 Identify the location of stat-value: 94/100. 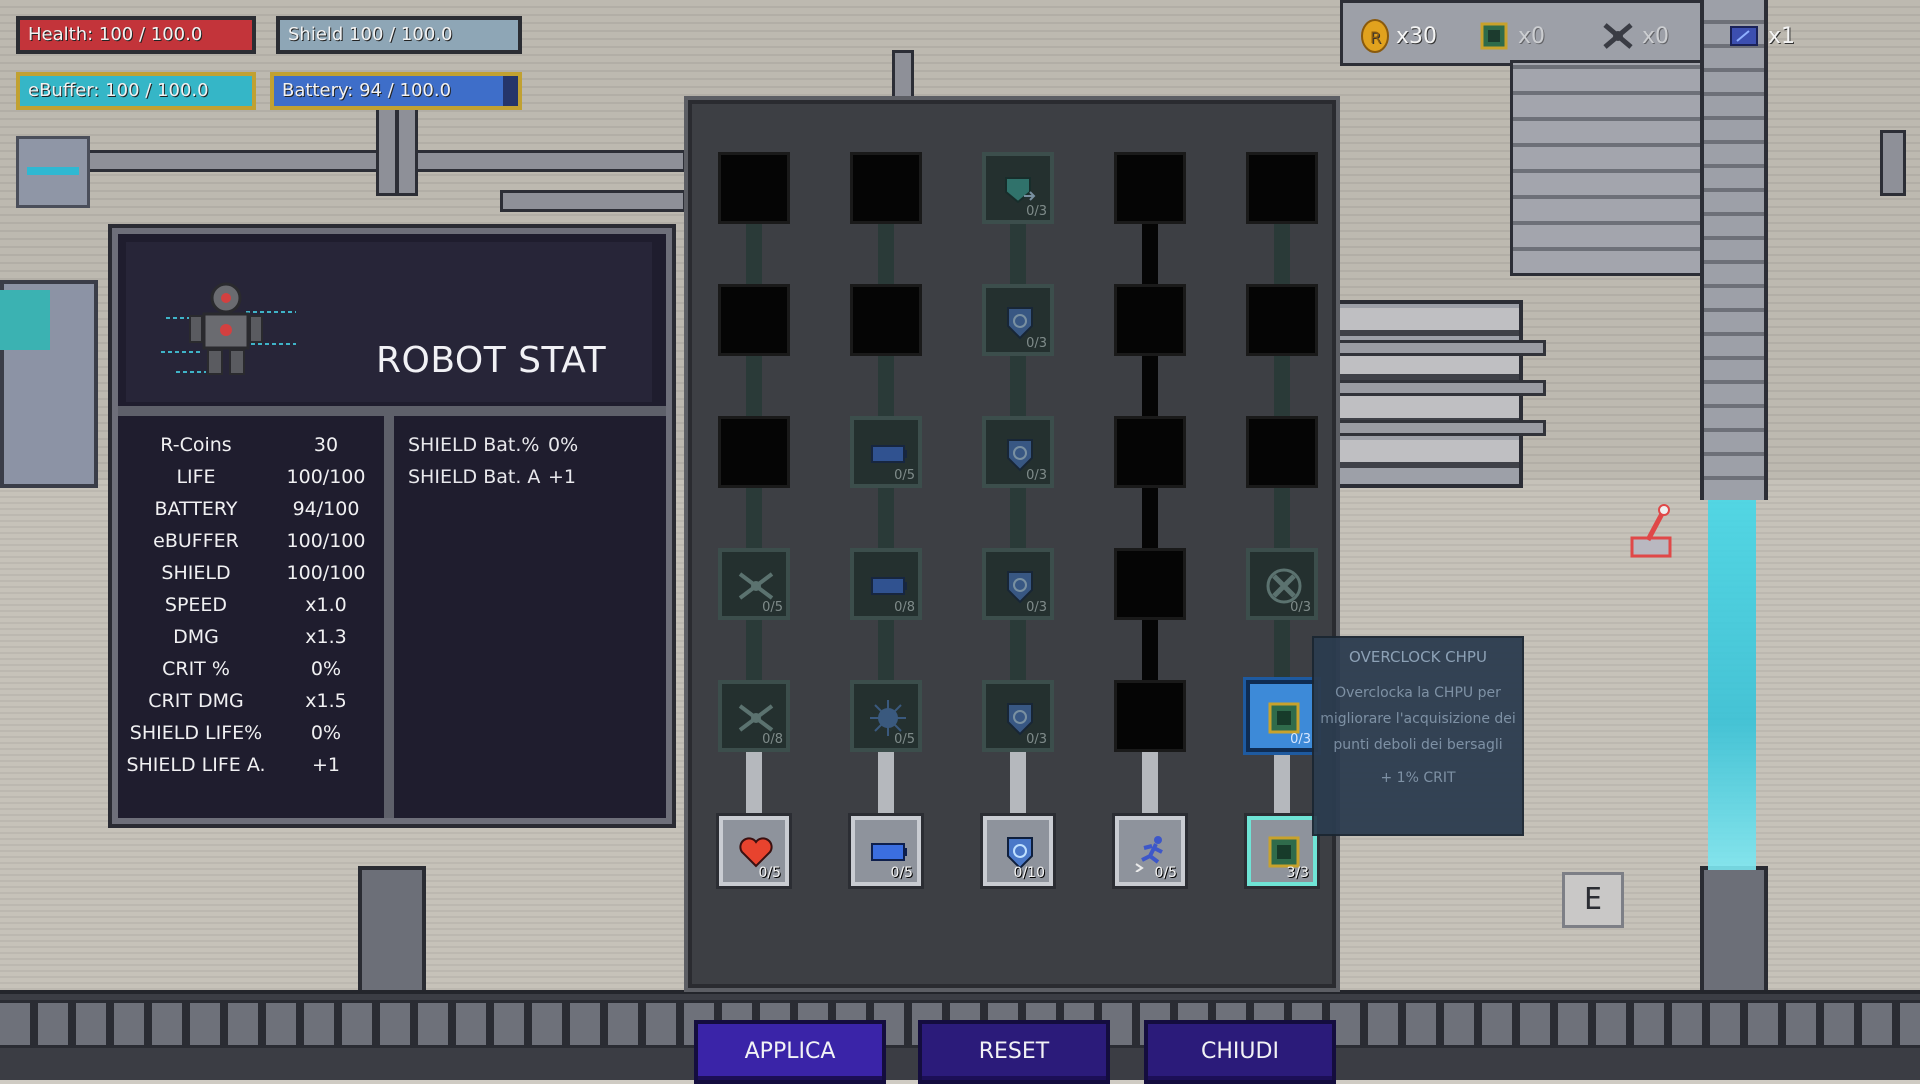
(326, 509).